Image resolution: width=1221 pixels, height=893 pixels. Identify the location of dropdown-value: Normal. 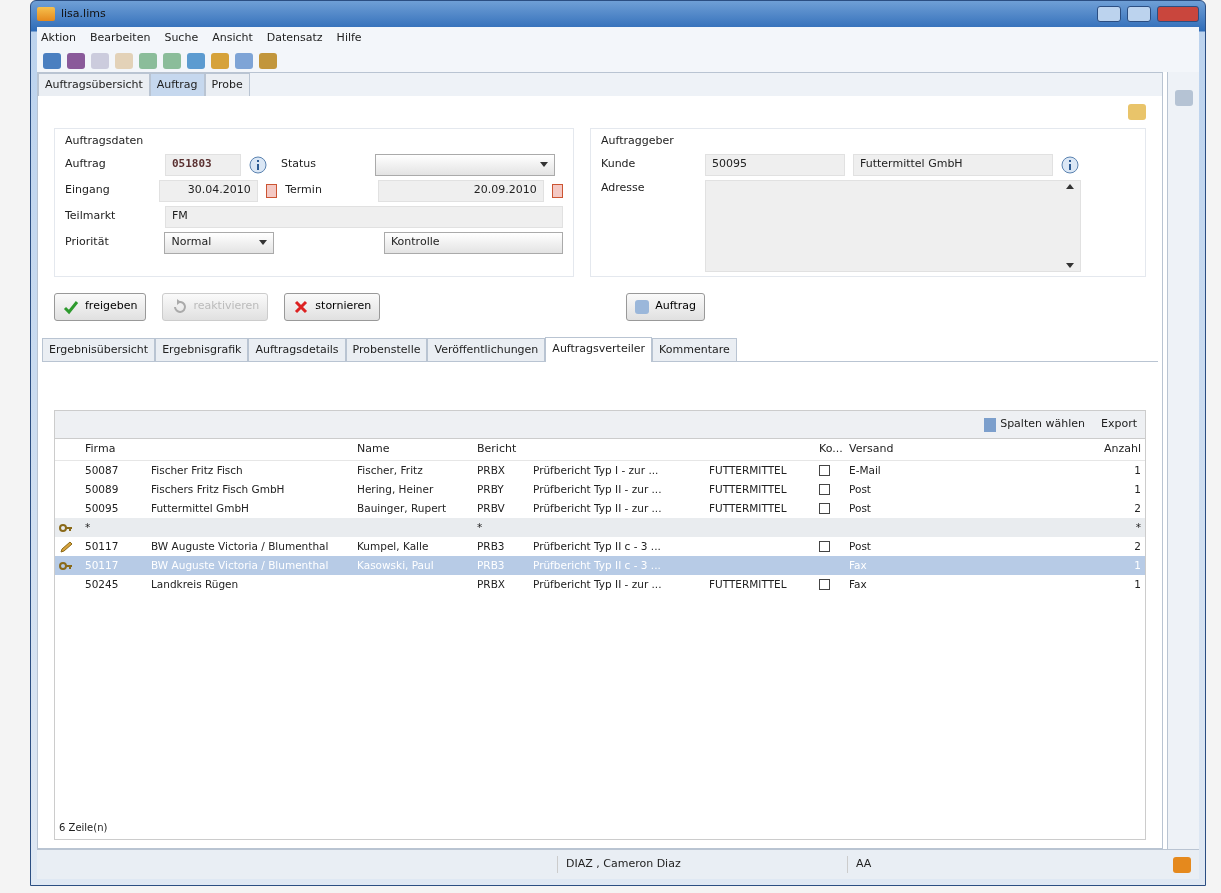
(191, 242).